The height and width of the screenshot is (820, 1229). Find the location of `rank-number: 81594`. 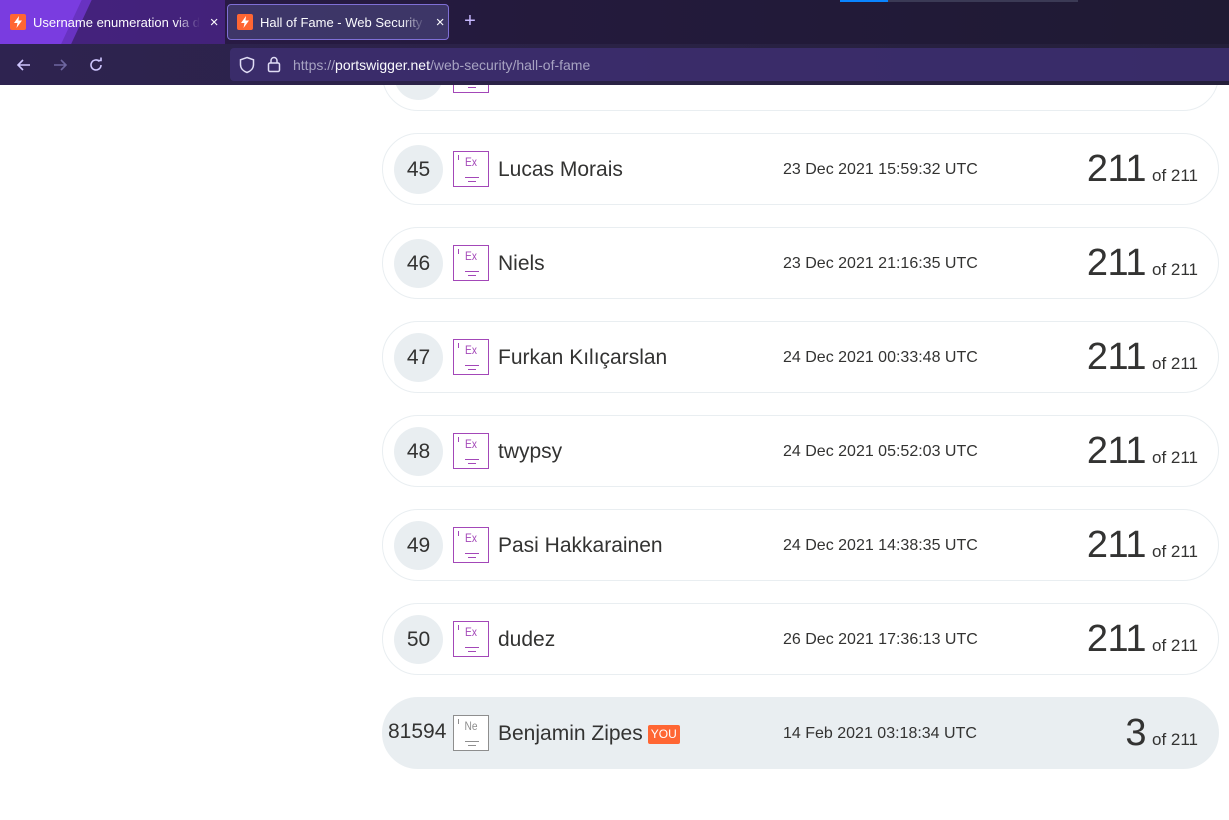

rank-number: 81594 is located at coordinates (417, 731).